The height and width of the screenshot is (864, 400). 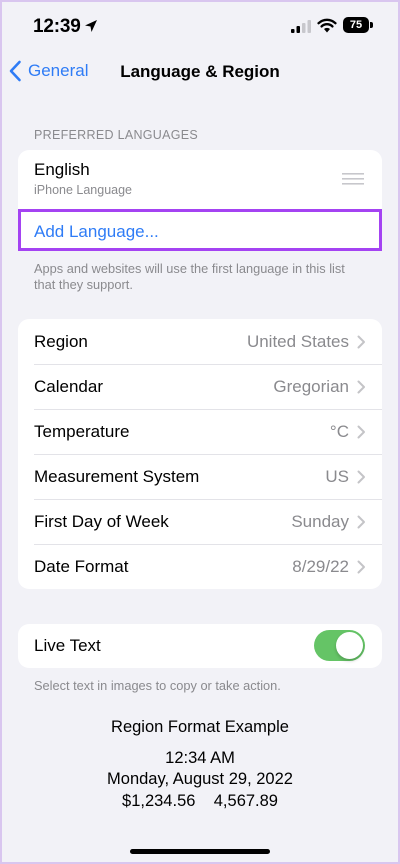 I want to click on status-bar: 12:39 75, so click(x=200, y=27).